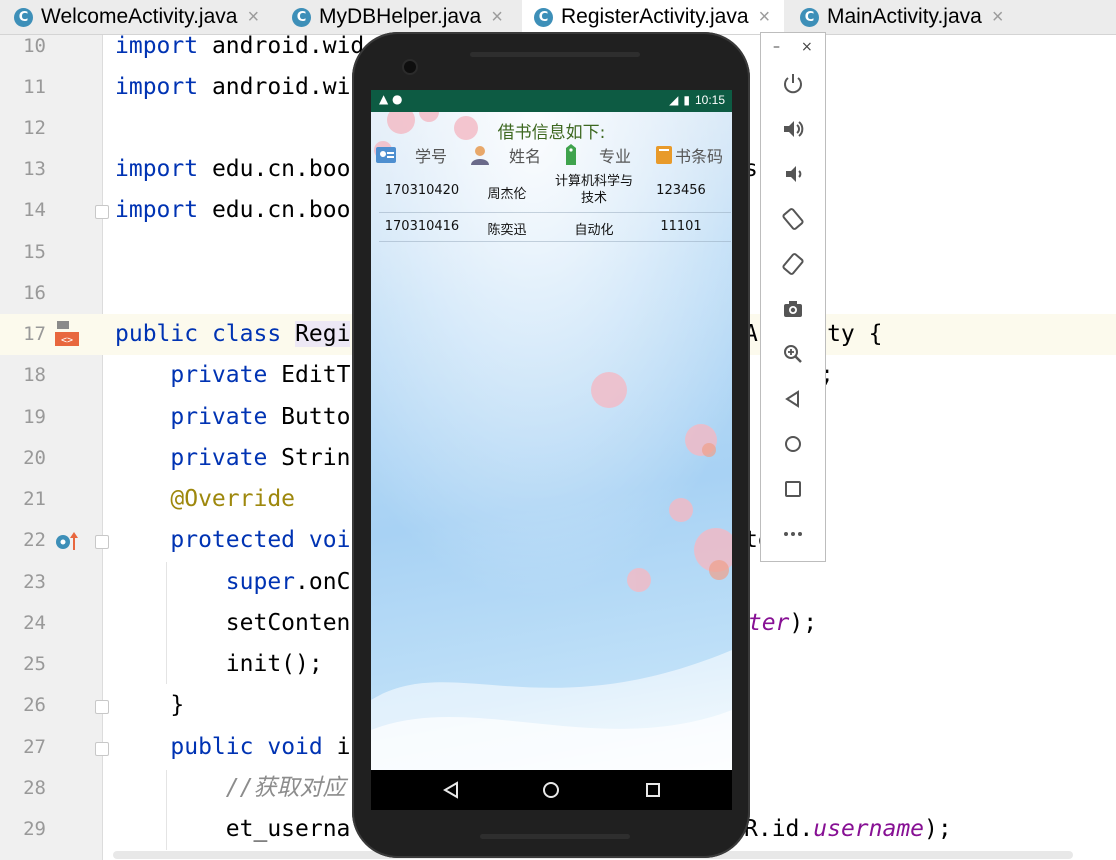 The height and width of the screenshot is (860, 1116). I want to click on emulator-toolbar: – ×, so click(793, 297).